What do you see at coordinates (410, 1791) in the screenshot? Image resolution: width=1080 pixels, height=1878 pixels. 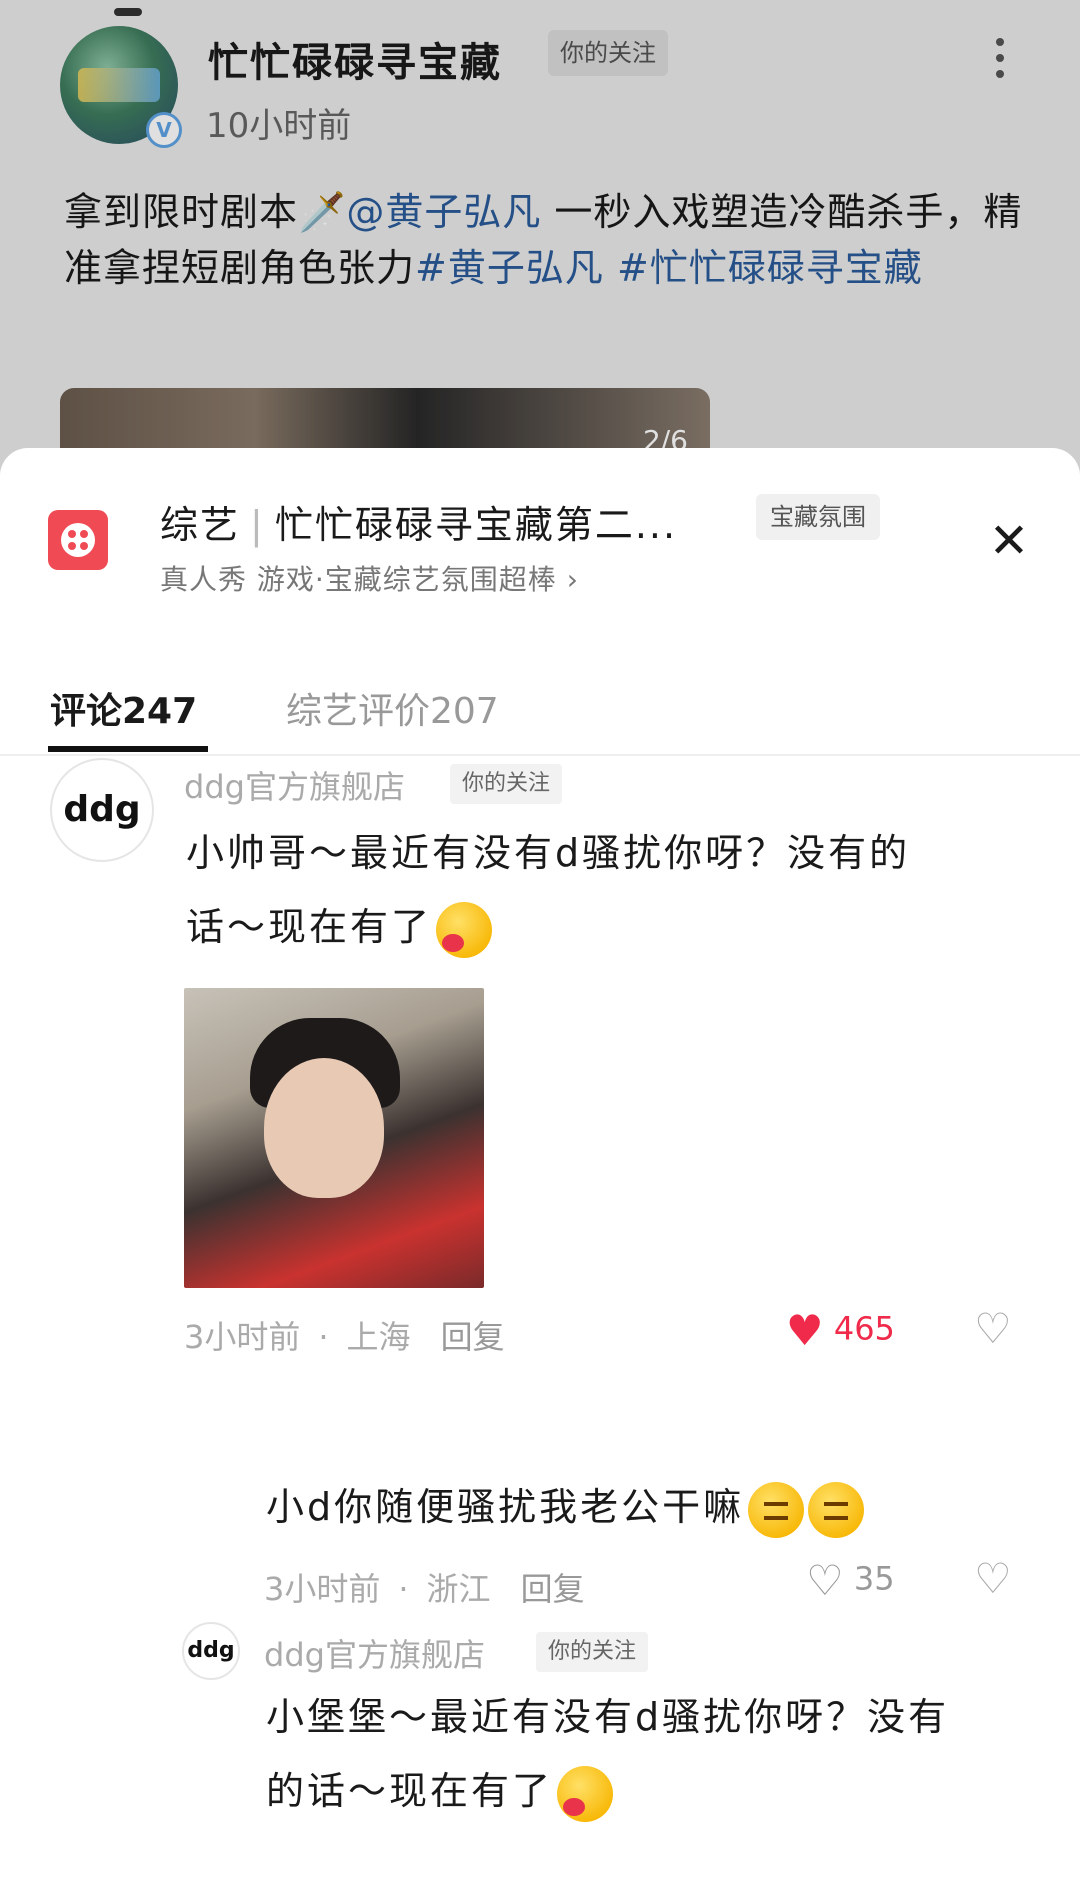 I see `comment-line-text: 的话～现在有了` at bounding box center [410, 1791].